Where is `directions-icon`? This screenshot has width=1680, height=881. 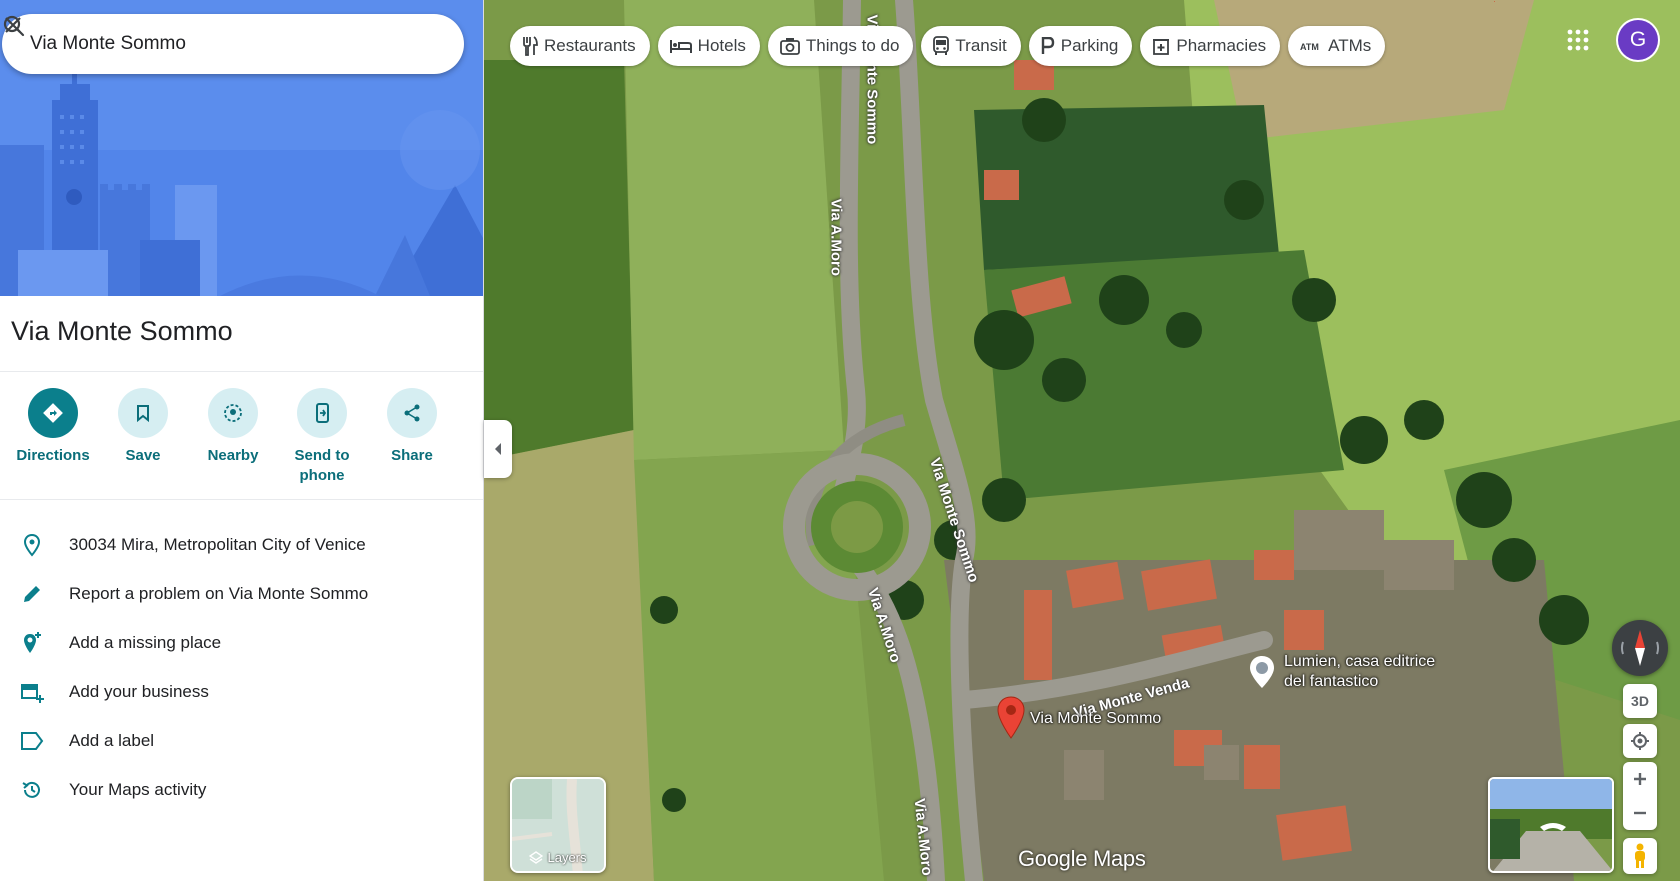 directions-icon is located at coordinates (53, 413).